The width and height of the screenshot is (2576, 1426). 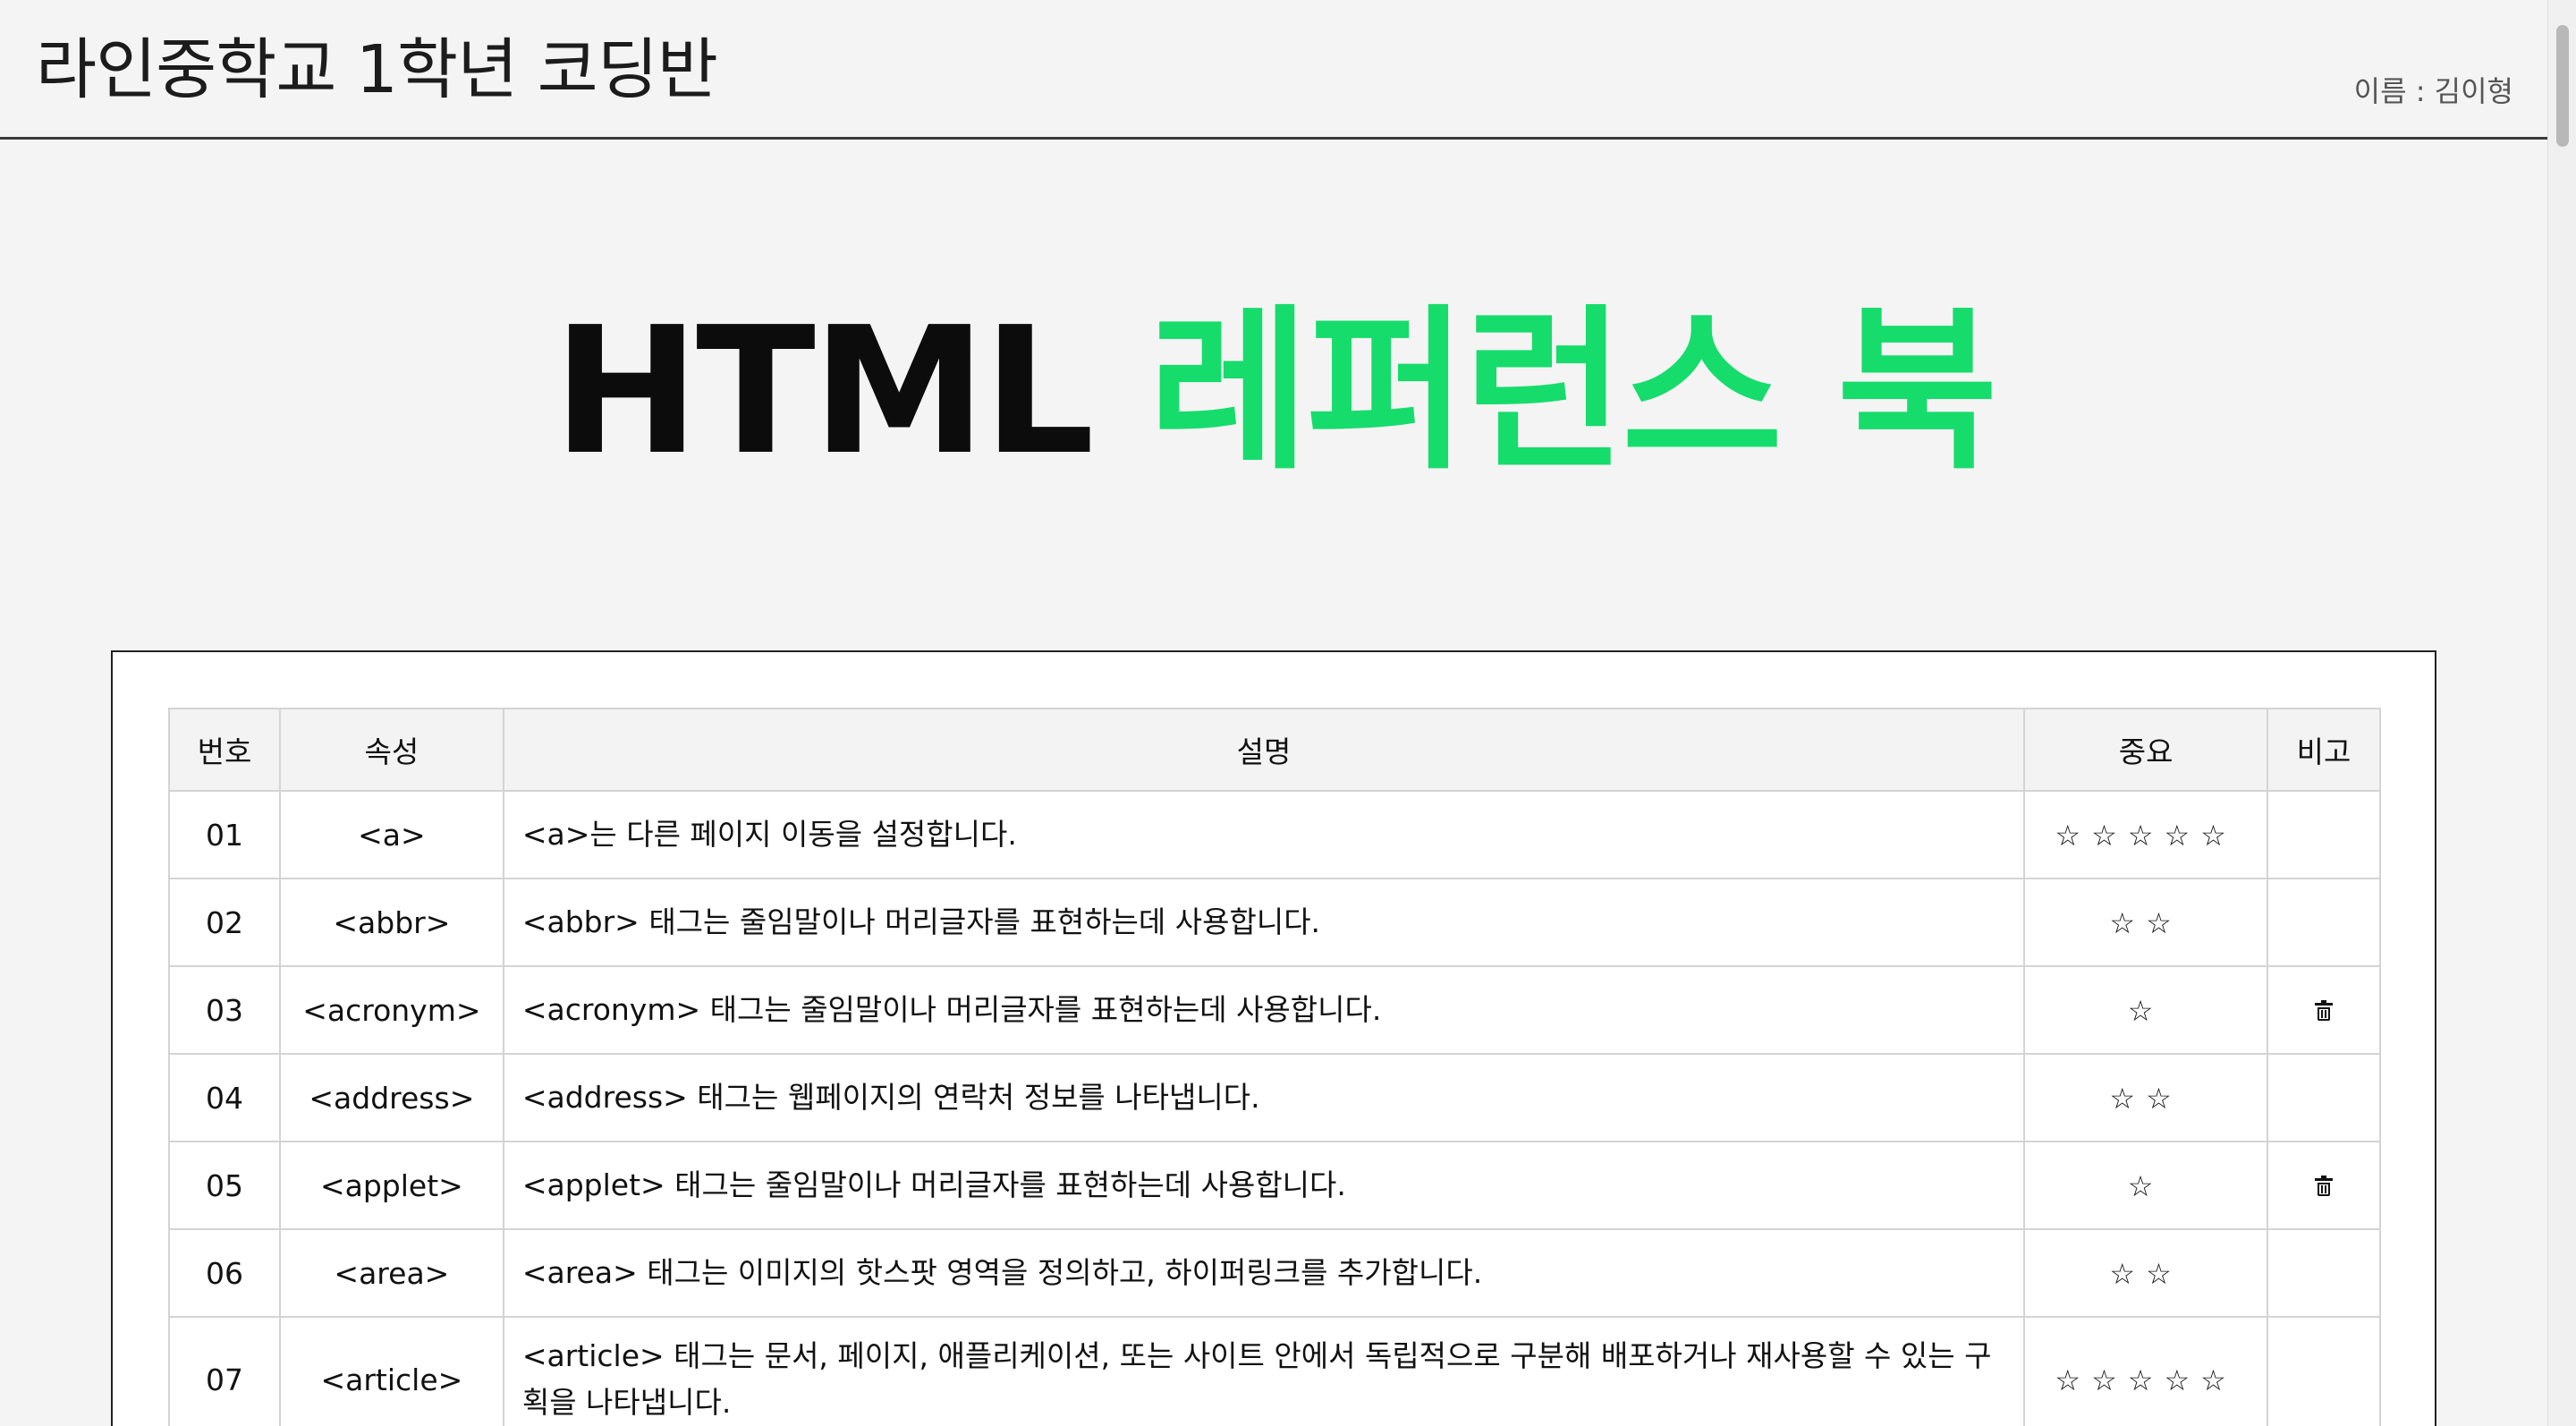 I want to click on header-importance: 중요, so click(x=2146, y=750).